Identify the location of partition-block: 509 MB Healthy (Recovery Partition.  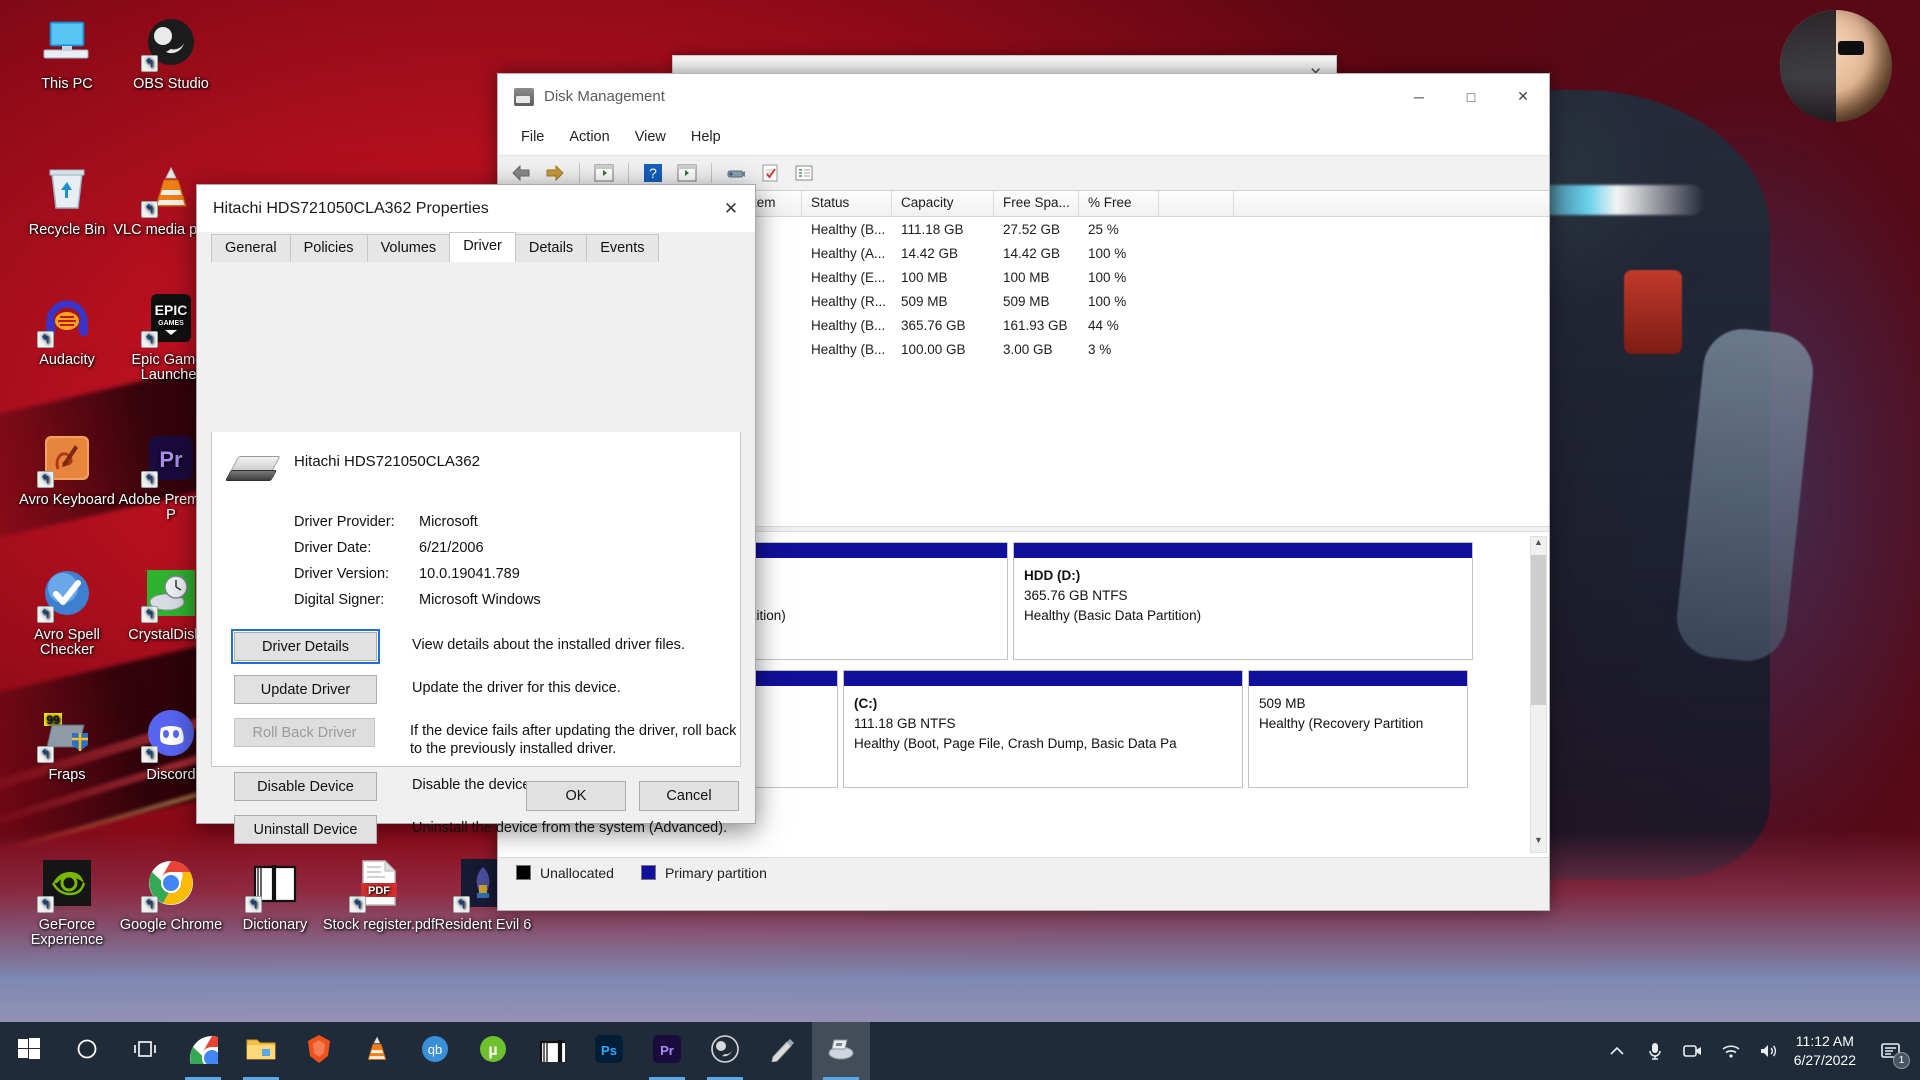
(1358, 729).